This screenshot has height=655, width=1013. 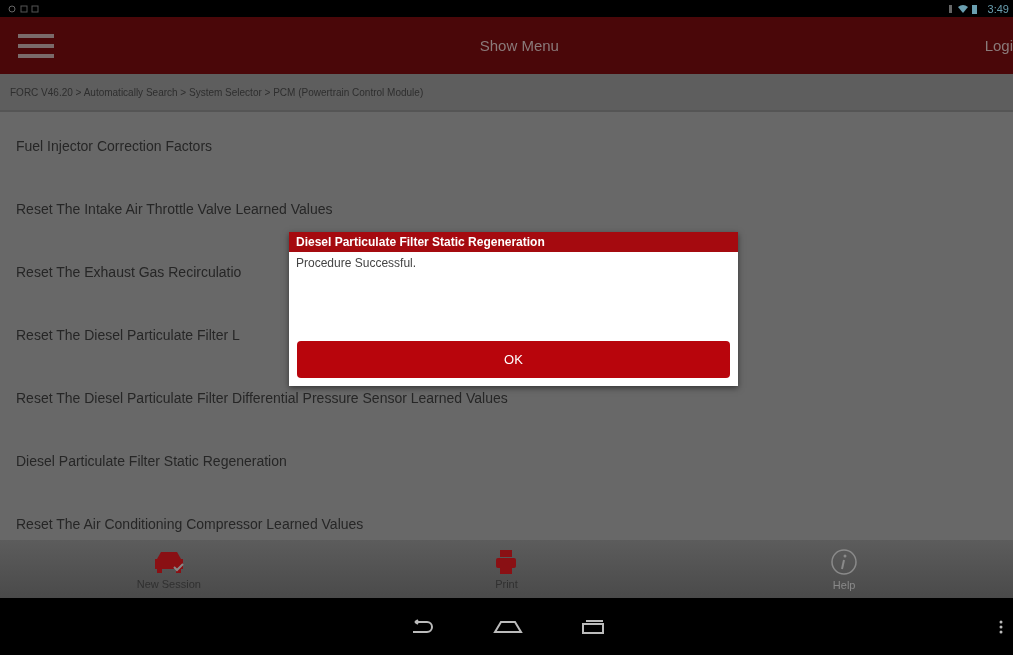 I want to click on menu-item: Diesel Particulate Filter Static Regeneration, so click(x=151, y=460).